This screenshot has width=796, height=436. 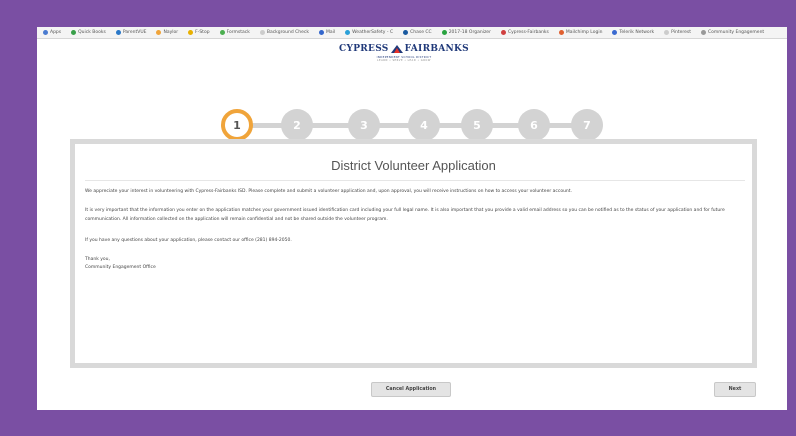 I want to click on title-divider, so click(x=415, y=180).